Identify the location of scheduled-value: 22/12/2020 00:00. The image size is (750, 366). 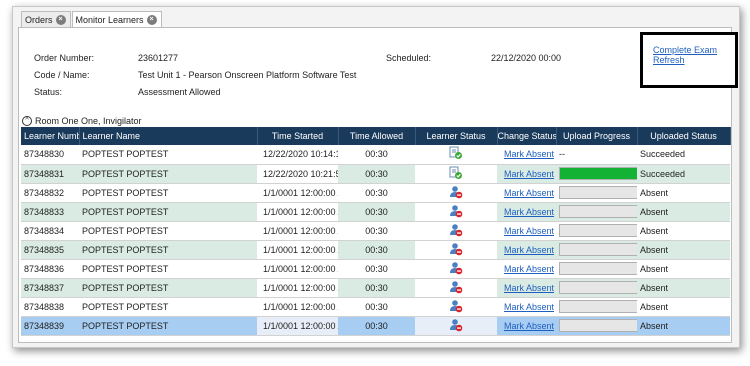
(526, 58).